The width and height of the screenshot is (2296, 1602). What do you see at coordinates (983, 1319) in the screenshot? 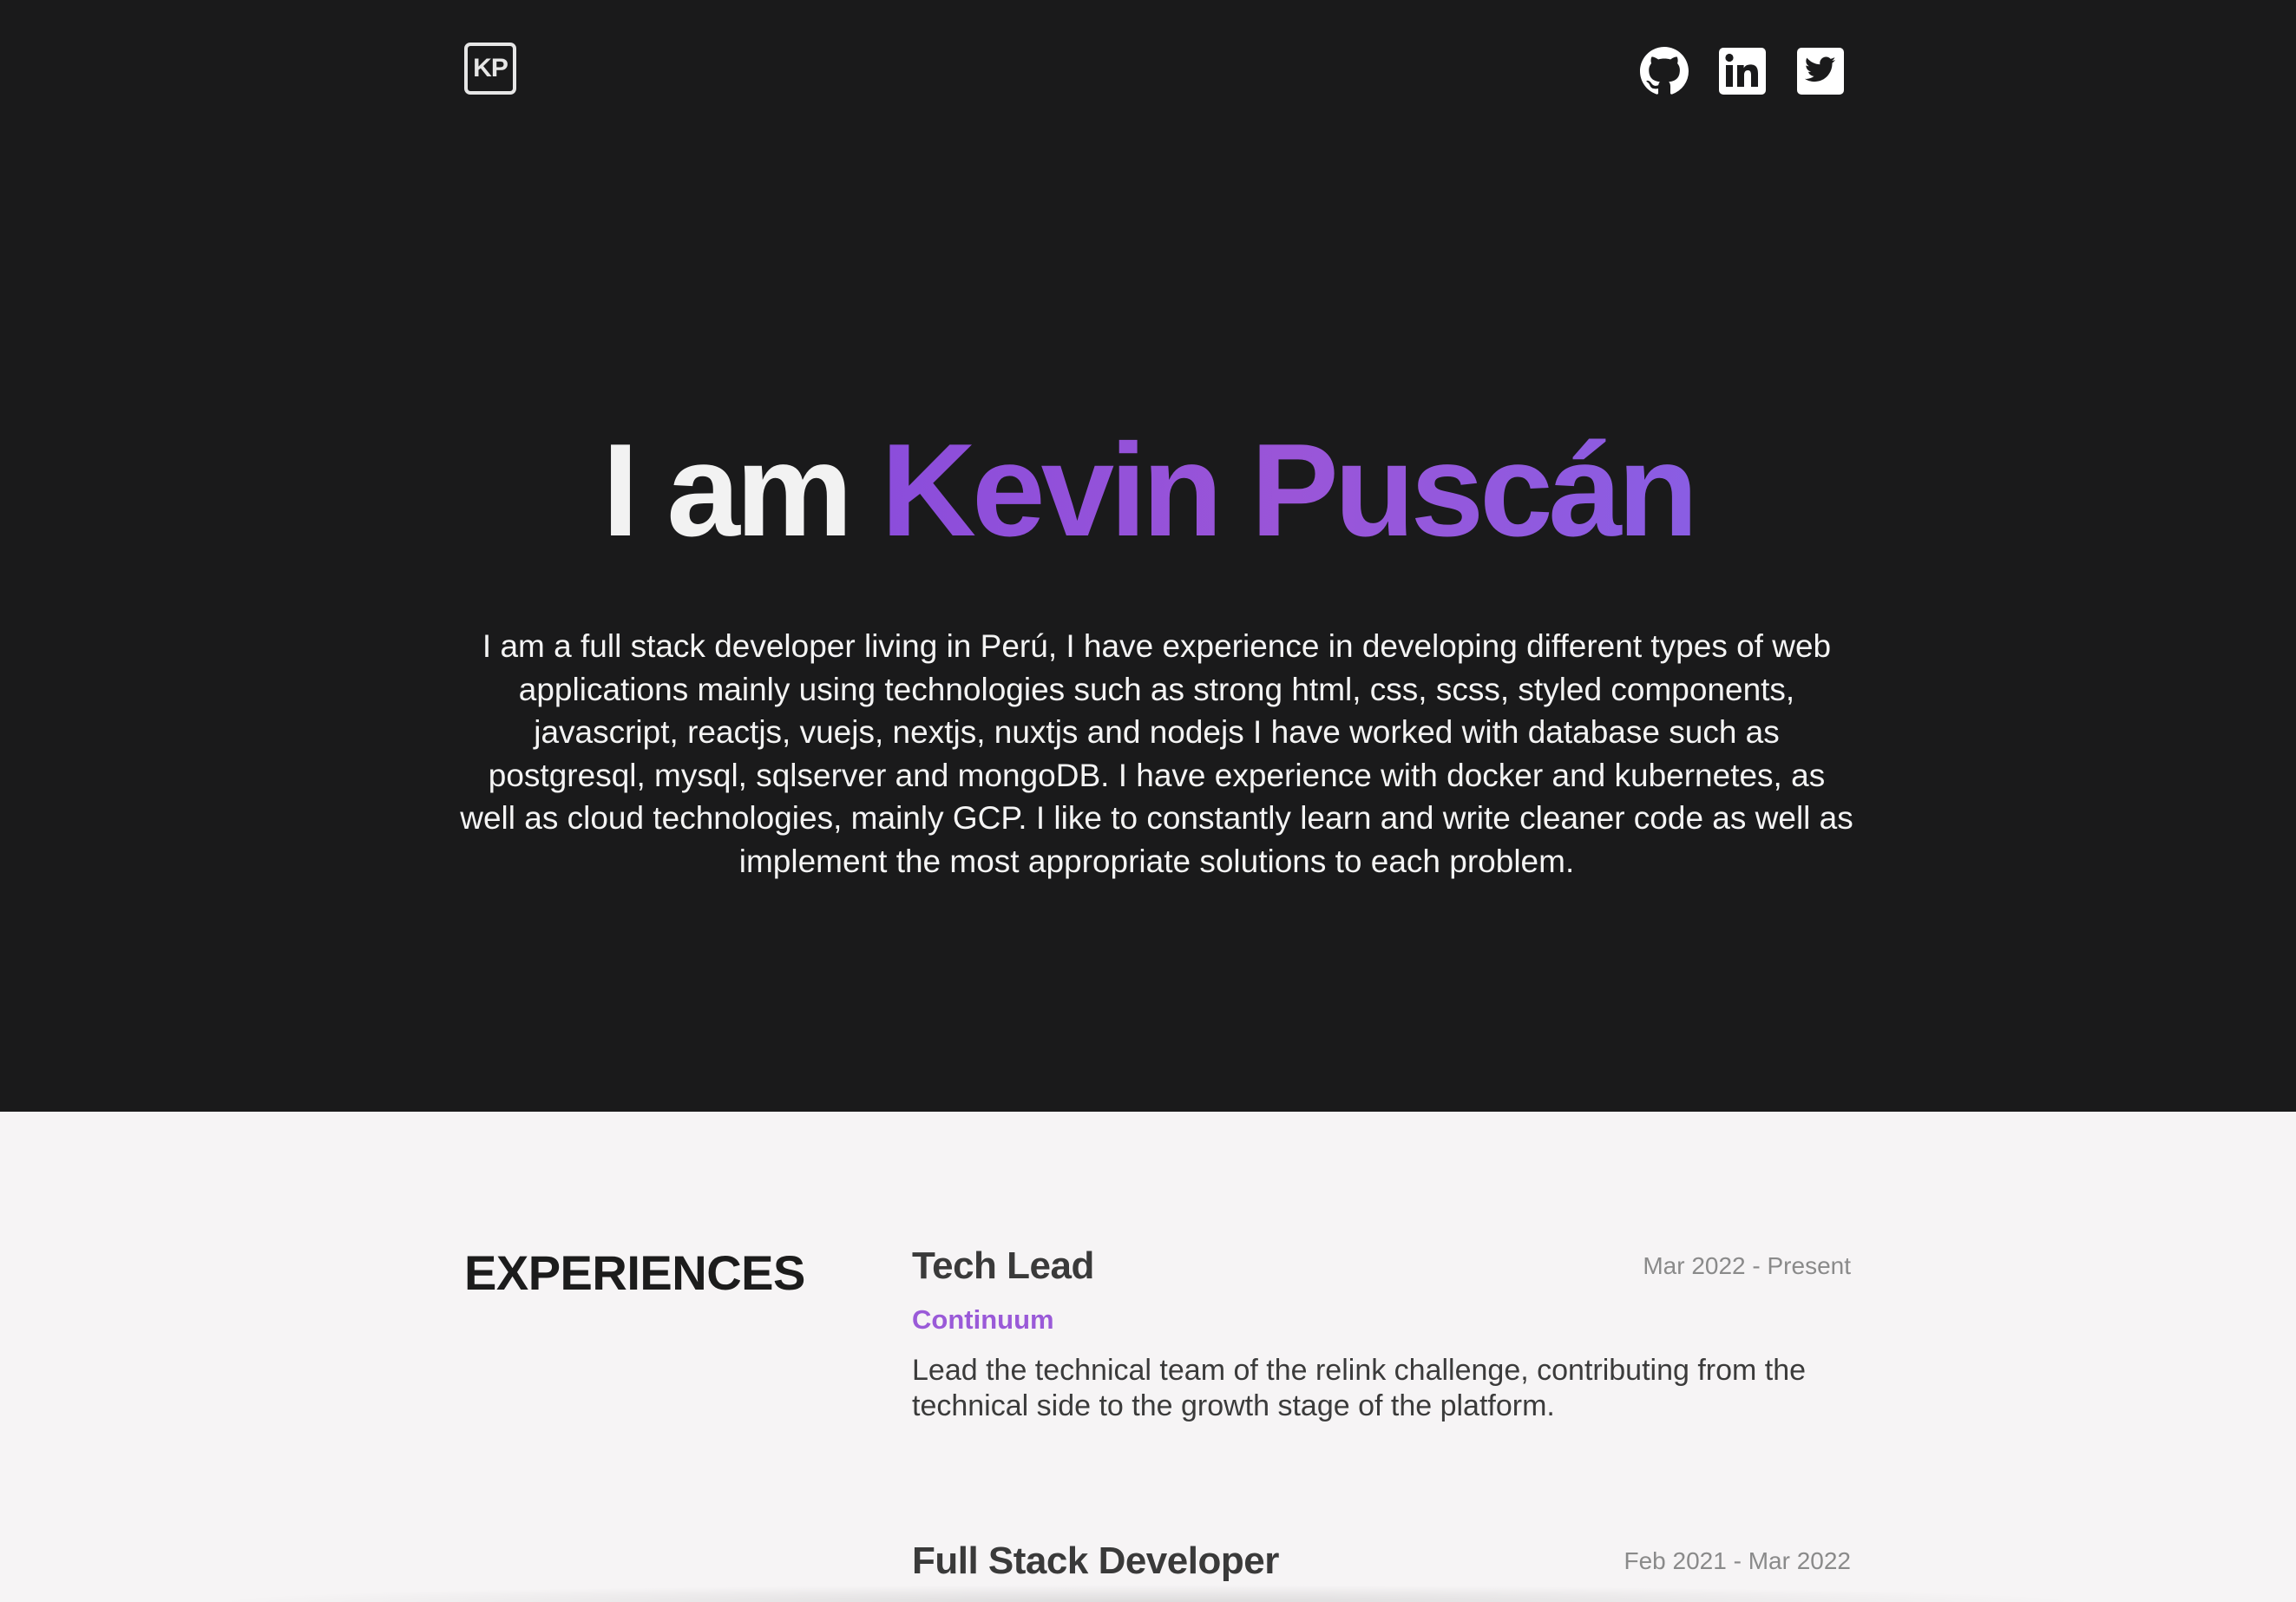
I see `job-company: Continuum` at bounding box center [983, 1319].